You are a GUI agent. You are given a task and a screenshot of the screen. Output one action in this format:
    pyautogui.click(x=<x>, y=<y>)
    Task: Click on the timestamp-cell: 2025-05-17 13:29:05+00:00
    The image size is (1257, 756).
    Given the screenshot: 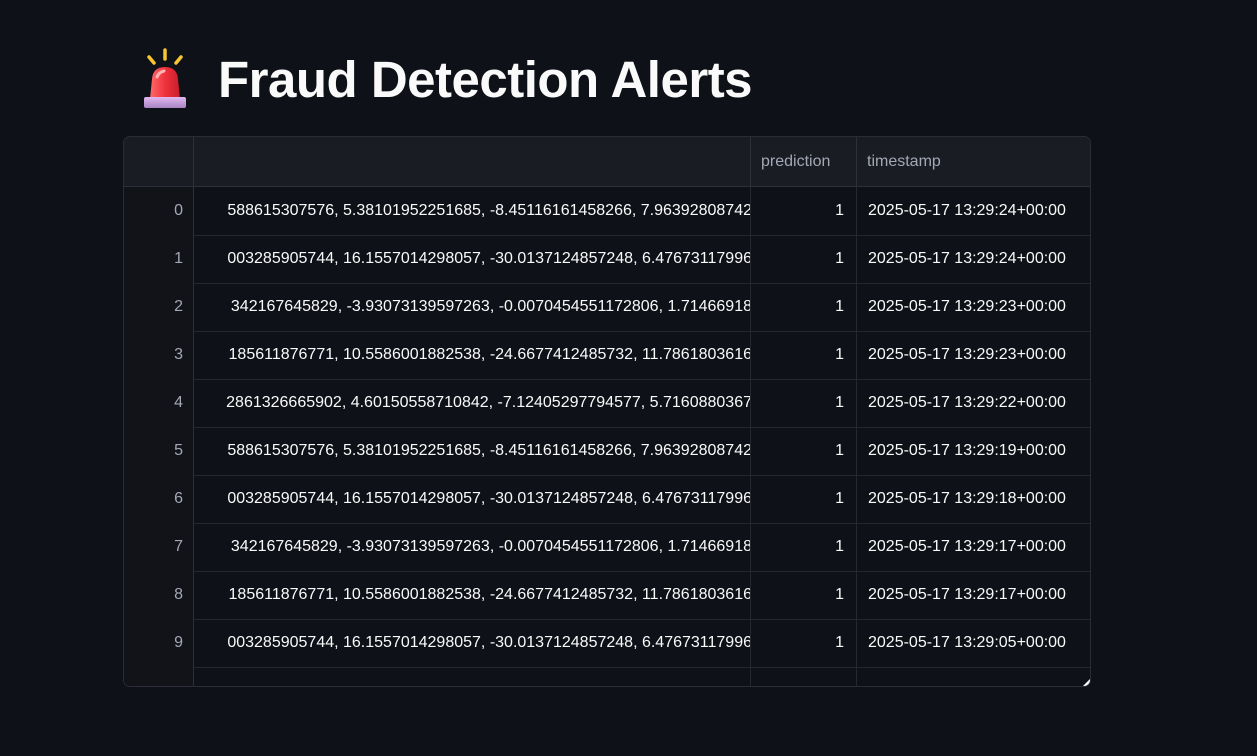 What is the action you would take?
    pyautogui.click(x=973, y=643)
    